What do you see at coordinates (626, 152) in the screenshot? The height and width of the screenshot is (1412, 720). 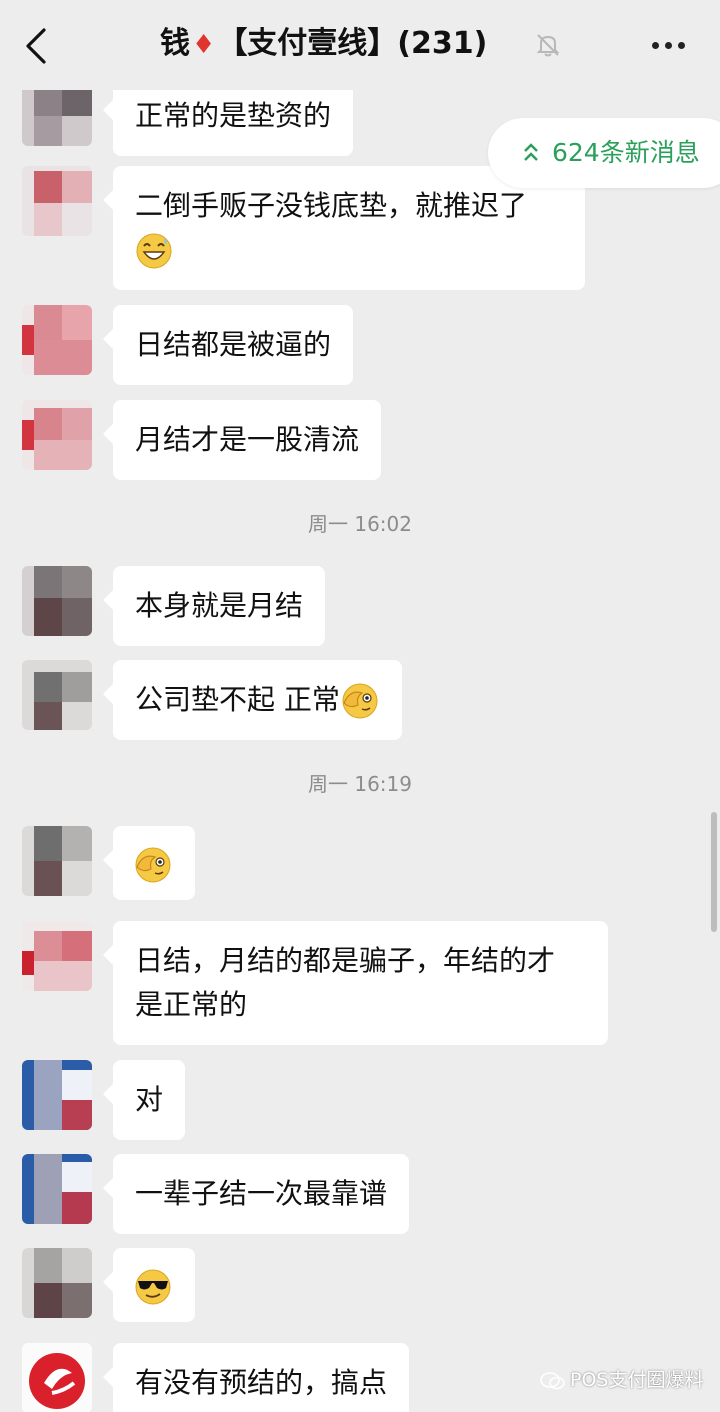 I see `new-messages-label: 624条新消息` at bounding box center [626, 152].